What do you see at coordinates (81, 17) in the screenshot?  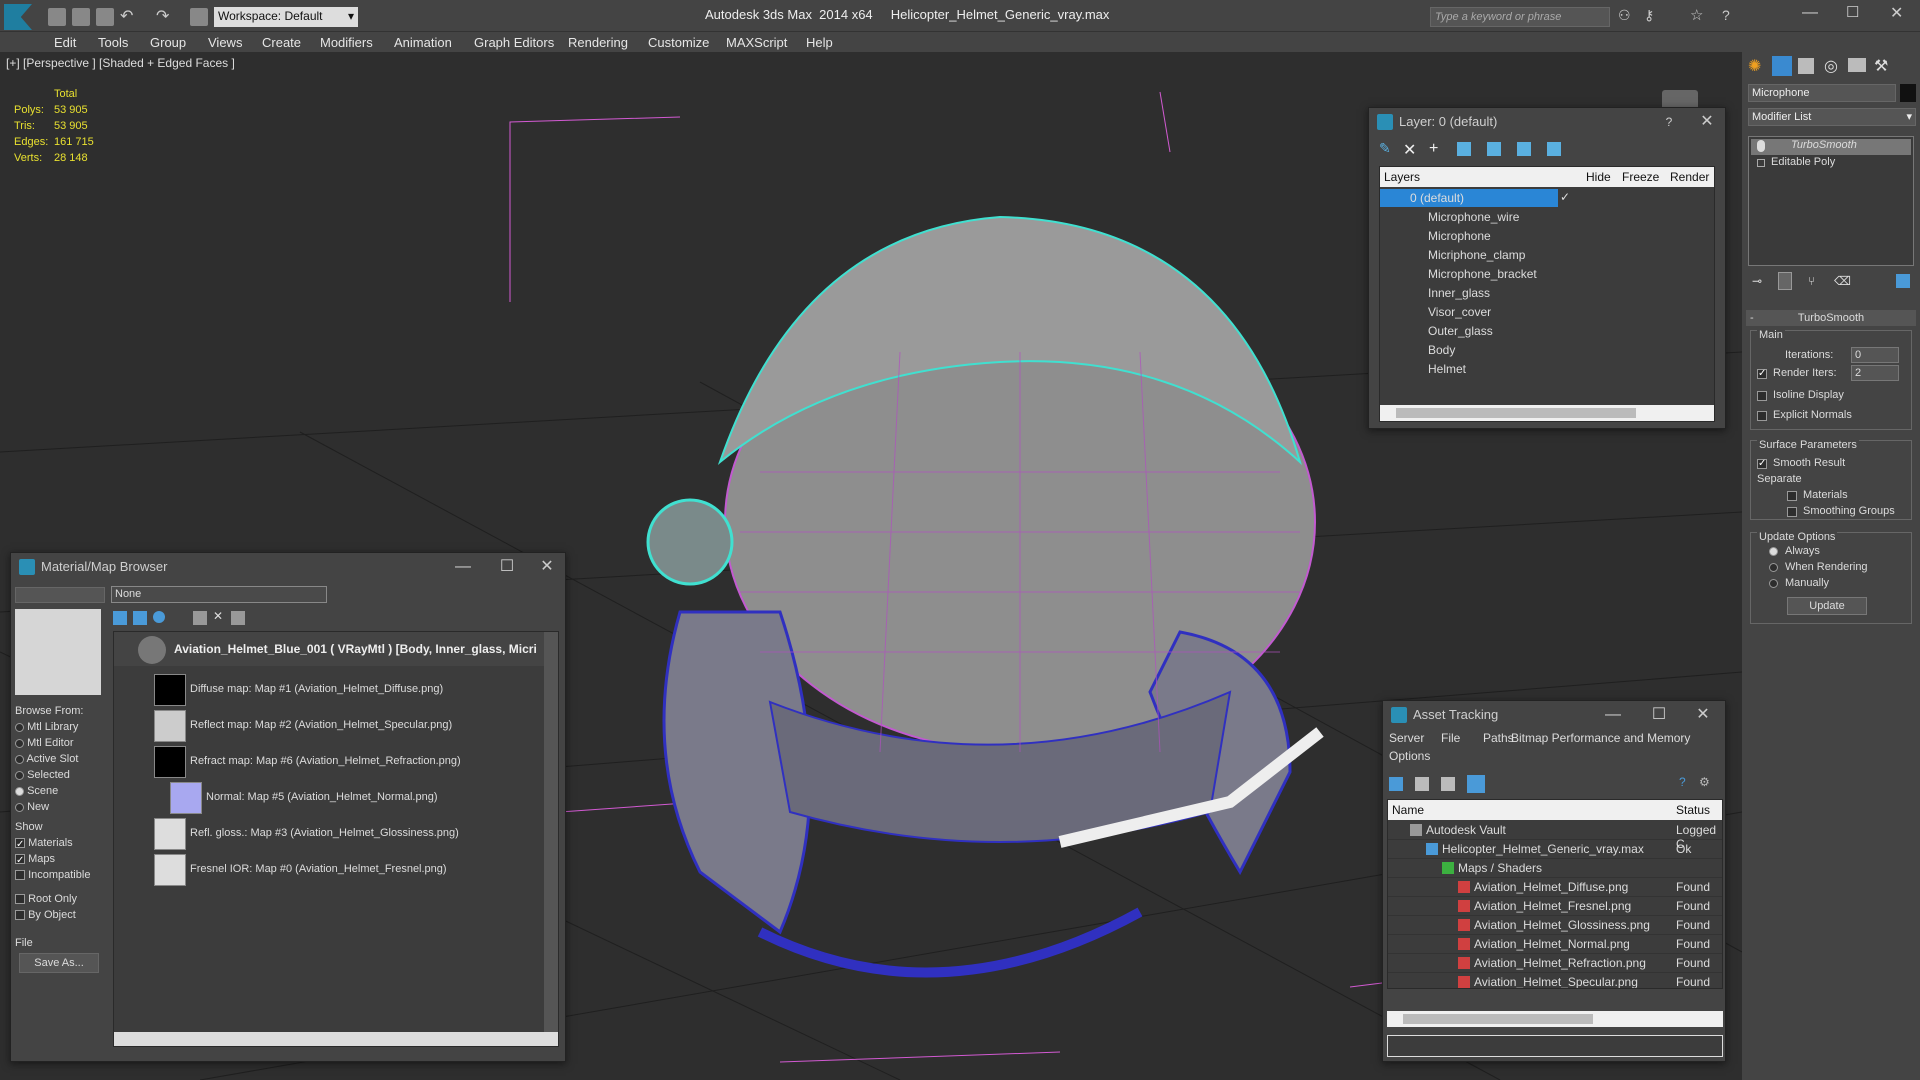 I see `open-file-icon` at bounding box center [81, 17].